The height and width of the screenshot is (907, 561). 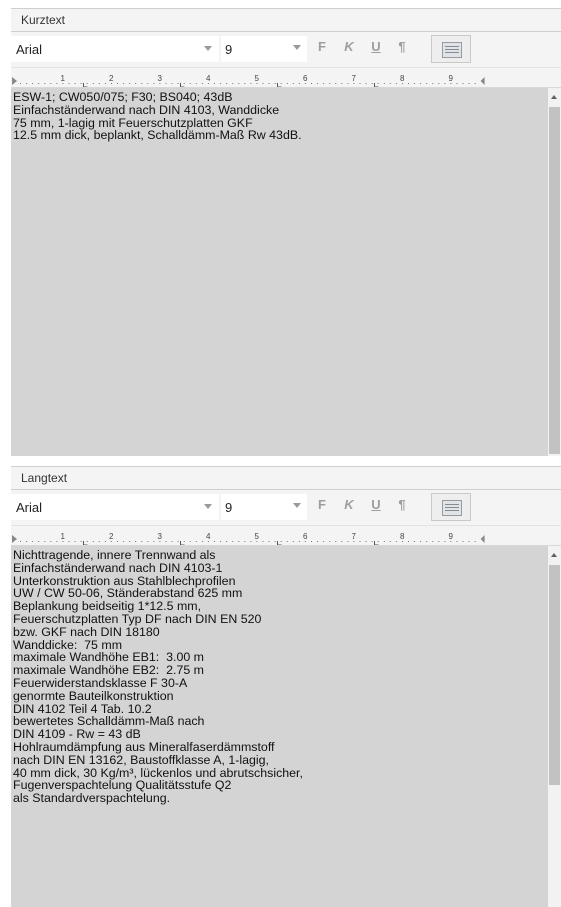 What do you see at coordinates (86, 631) in the screenshot?
I see `text-line: bzw. GKF nach DIN 18180` at bounding box center [86, 631].